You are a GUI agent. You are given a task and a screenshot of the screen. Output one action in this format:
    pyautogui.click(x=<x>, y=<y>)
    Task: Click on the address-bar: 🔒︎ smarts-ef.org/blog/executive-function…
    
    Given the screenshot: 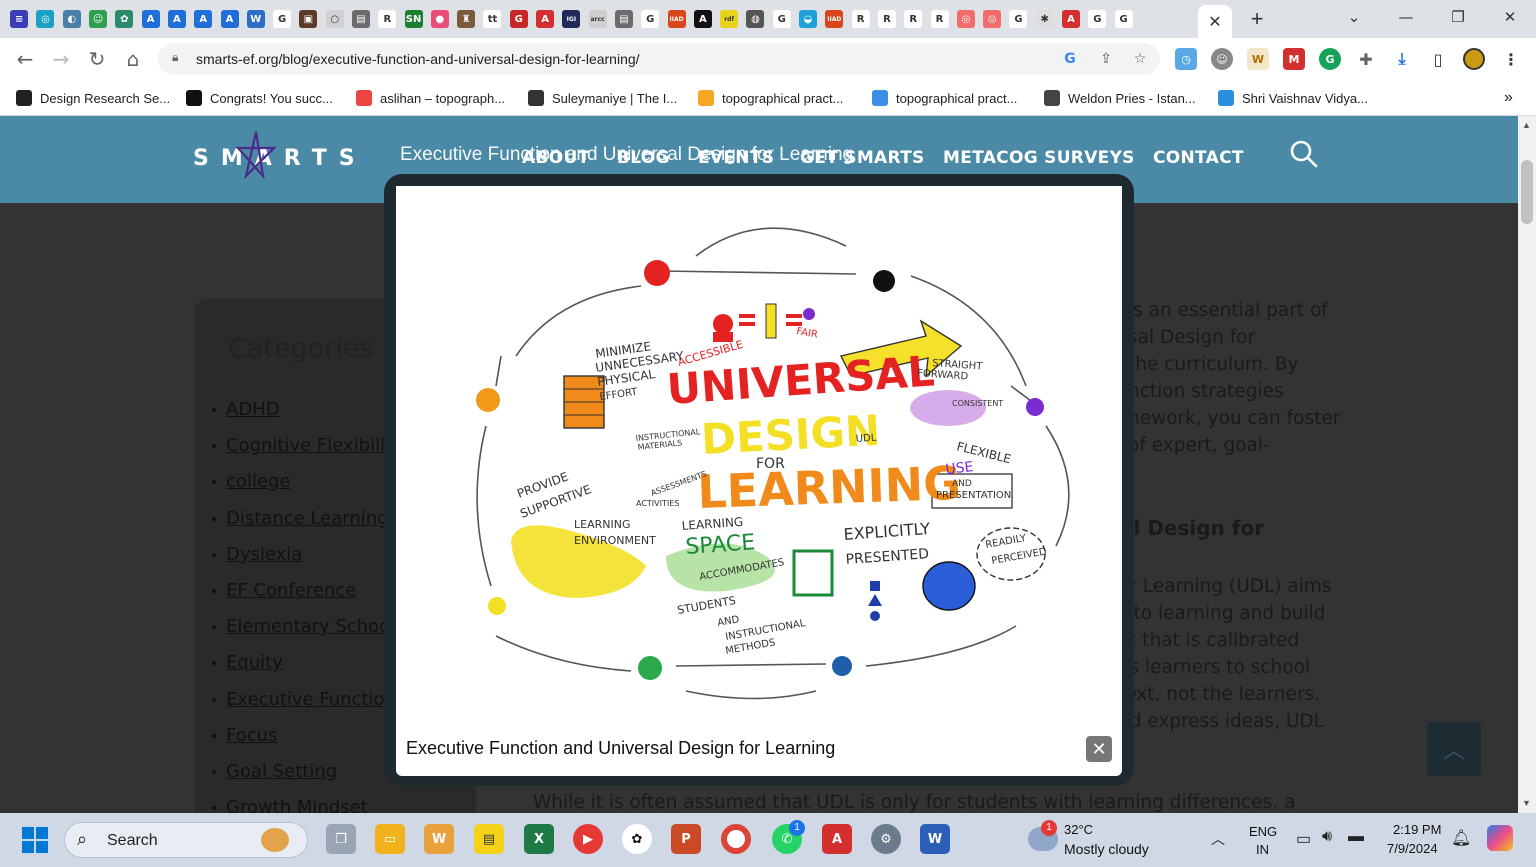 What is the action you would take?
    pyautogui.click(x=659, y=59)
    